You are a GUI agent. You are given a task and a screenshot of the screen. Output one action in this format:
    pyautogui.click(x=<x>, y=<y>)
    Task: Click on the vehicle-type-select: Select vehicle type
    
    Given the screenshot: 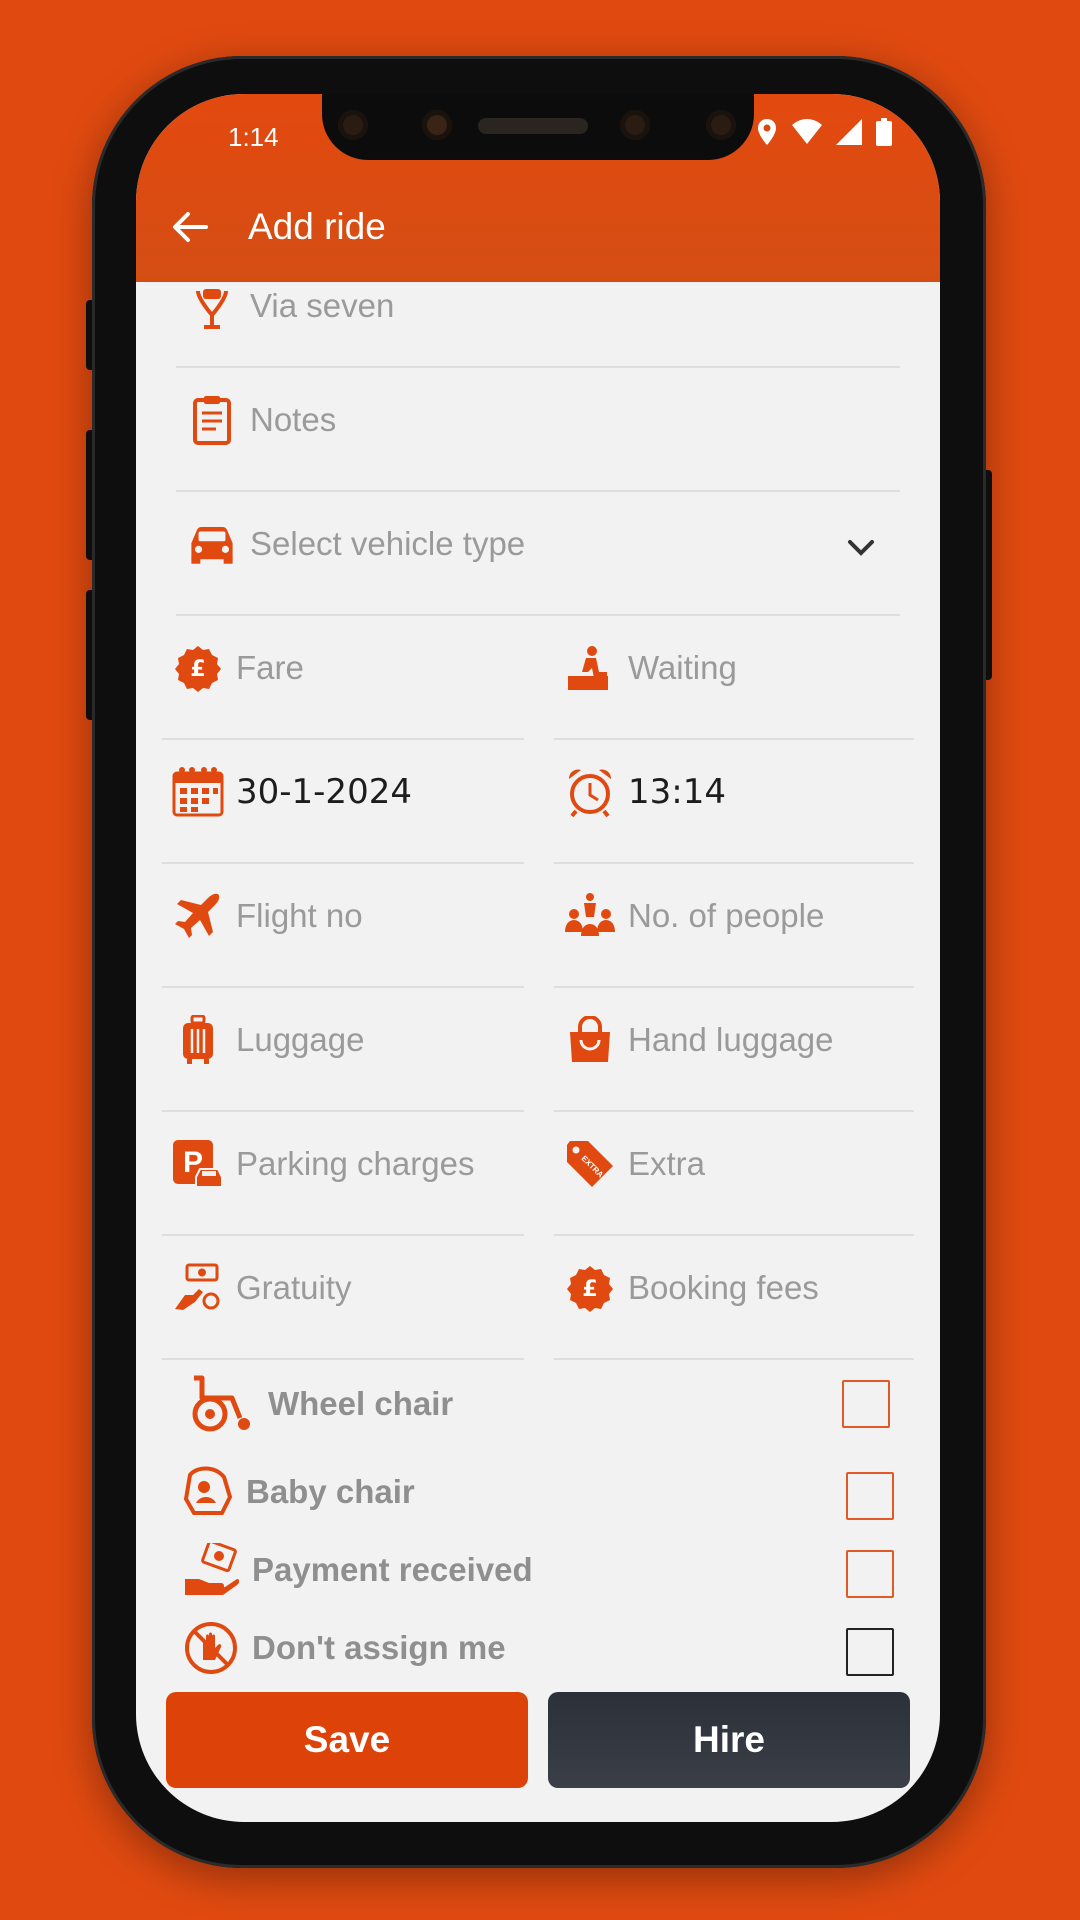 What is the action you would take?
    pyautogui.click(x=531, y=544)
    